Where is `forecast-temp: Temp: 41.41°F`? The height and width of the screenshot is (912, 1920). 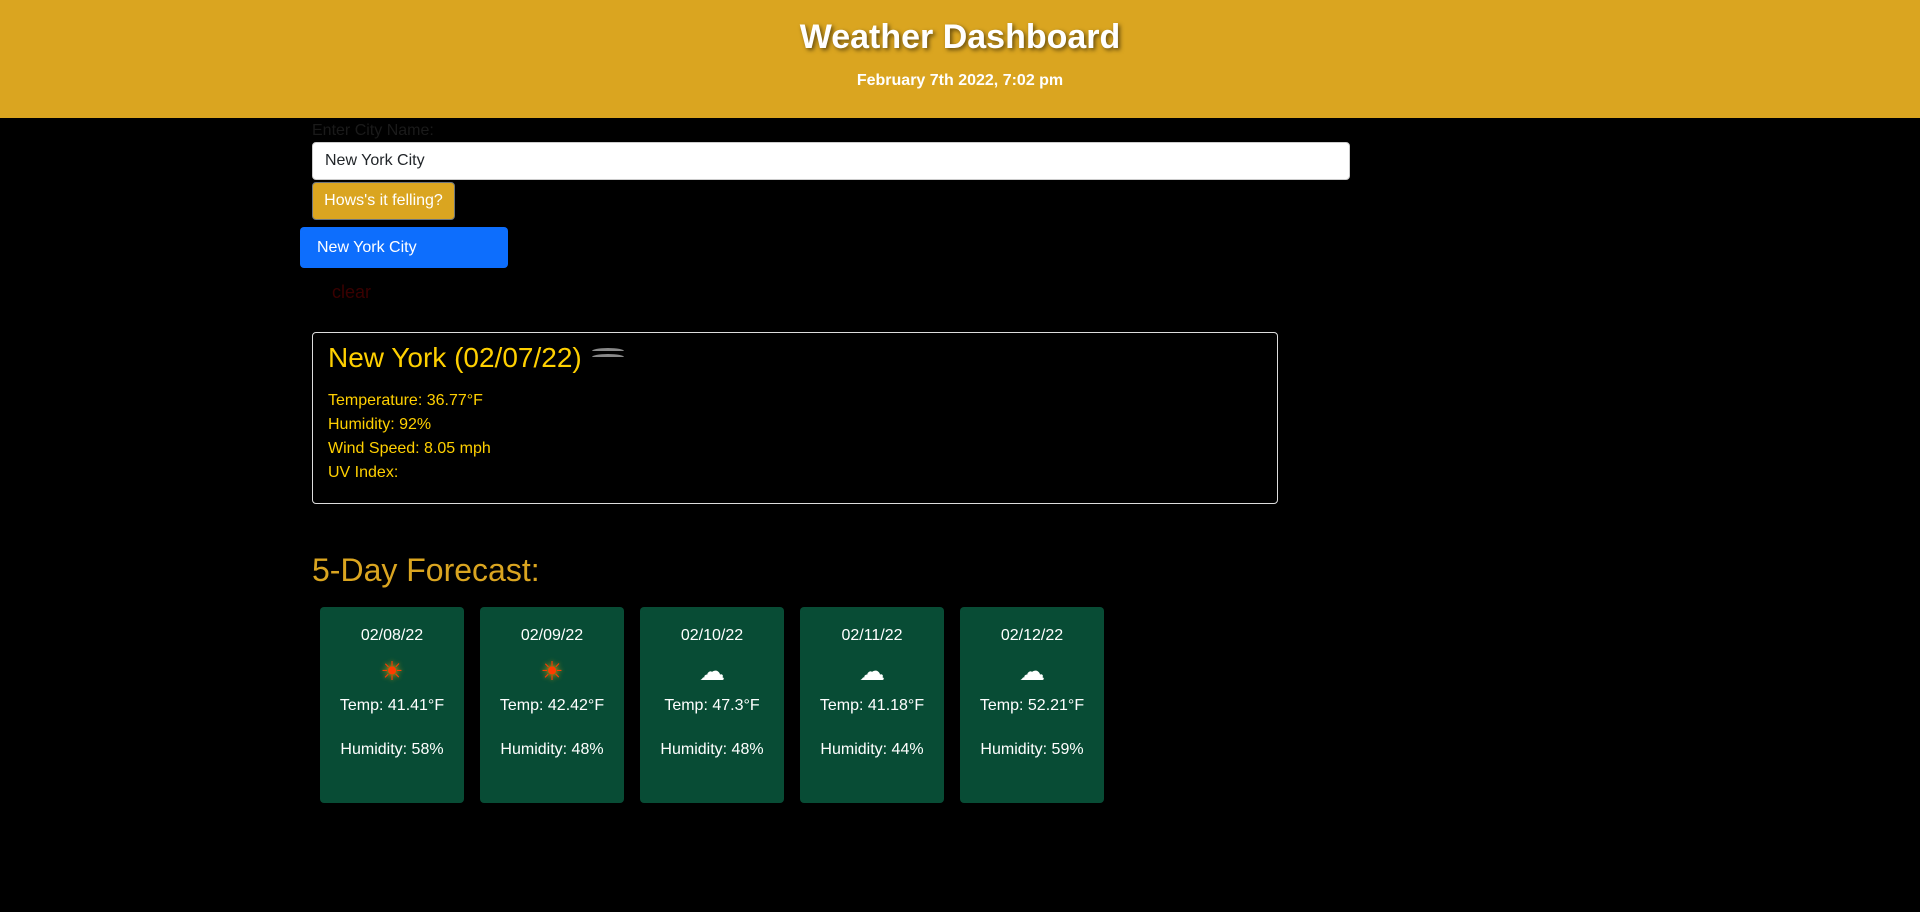 forecast-temp: Temp: 41.41°F is located at coordinates (392, 705).